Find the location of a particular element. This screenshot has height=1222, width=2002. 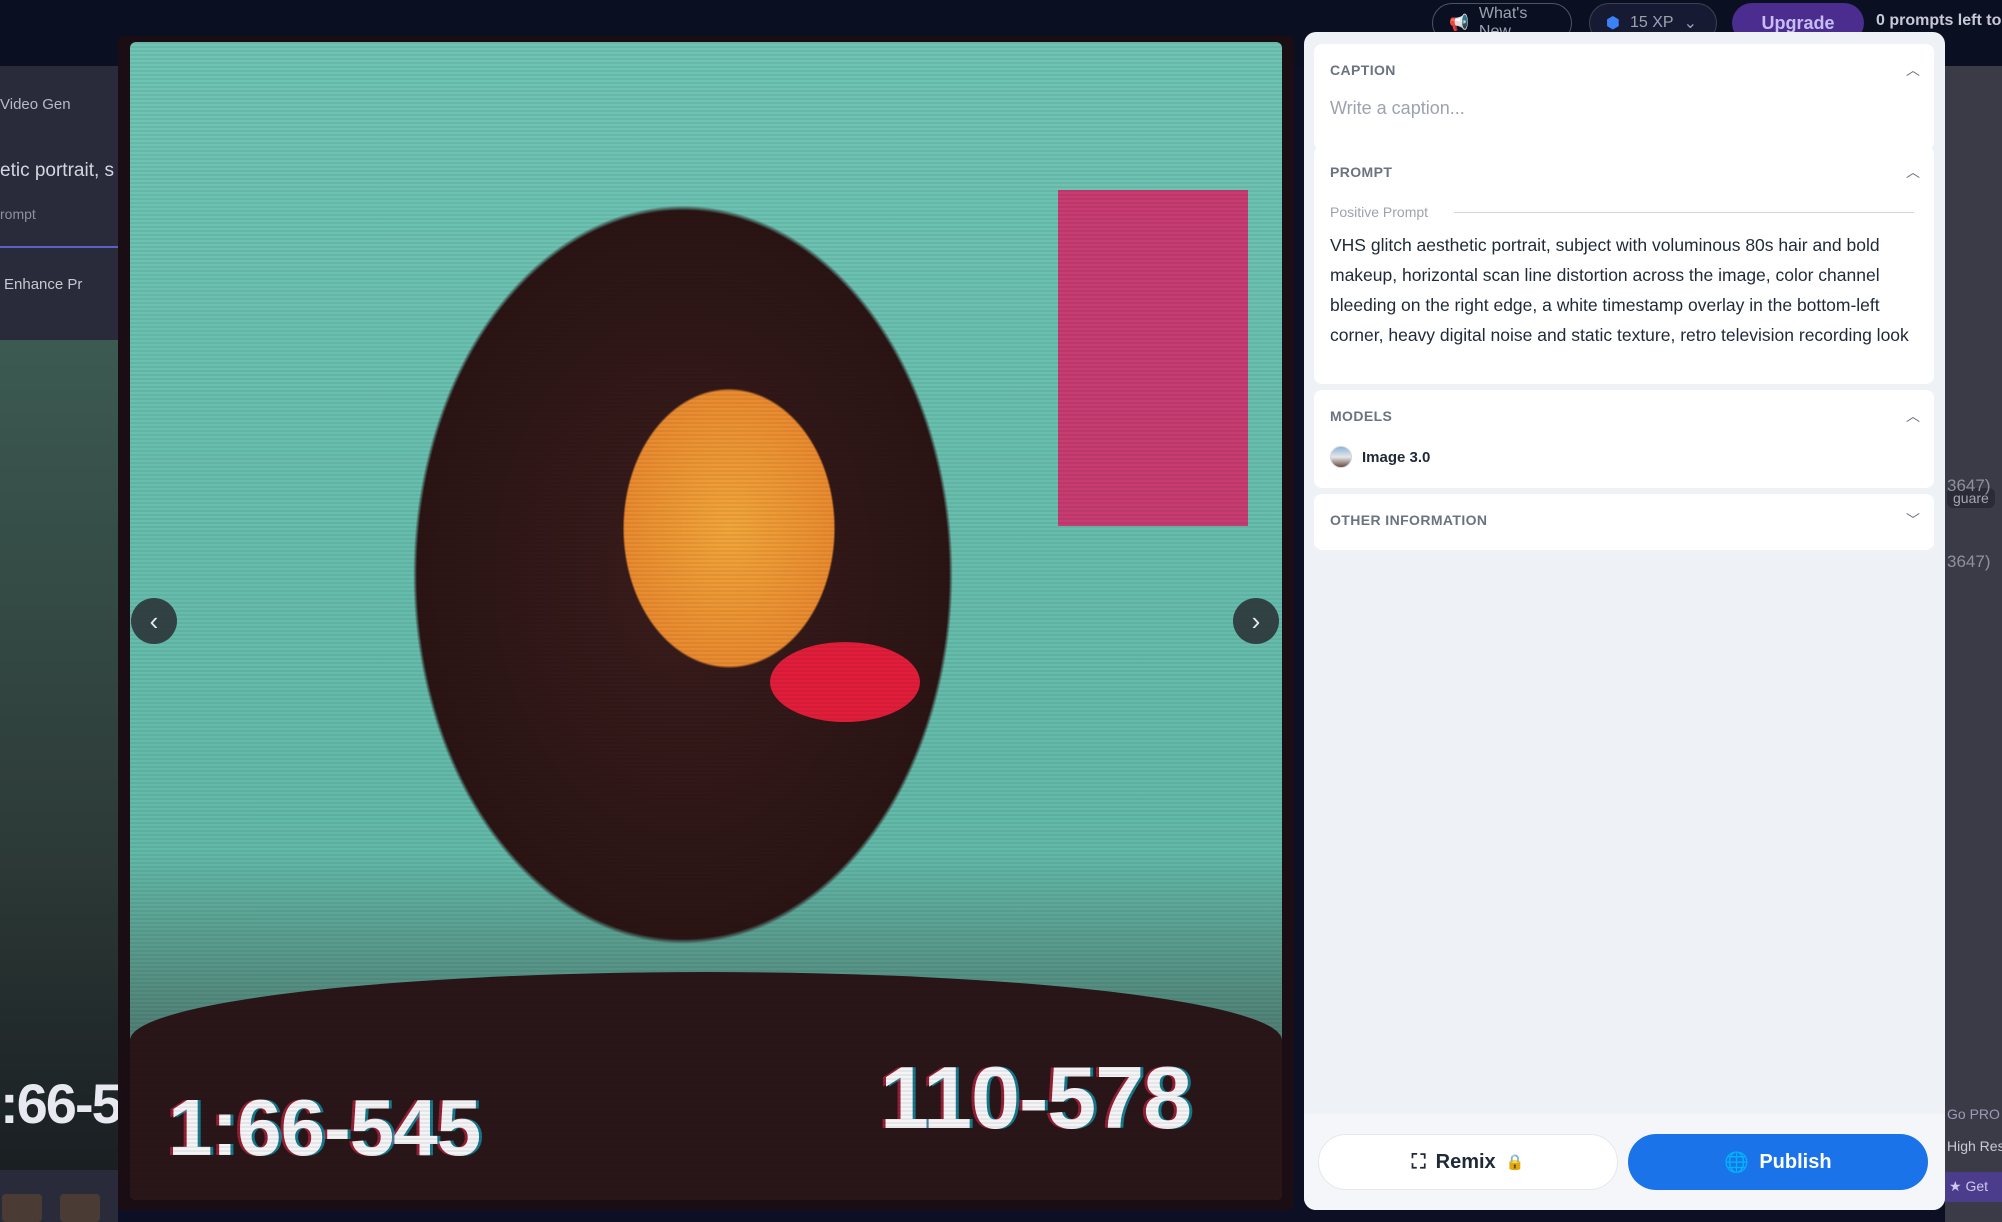

chevron-right-icon: › is located at coordinates (1256, 620).